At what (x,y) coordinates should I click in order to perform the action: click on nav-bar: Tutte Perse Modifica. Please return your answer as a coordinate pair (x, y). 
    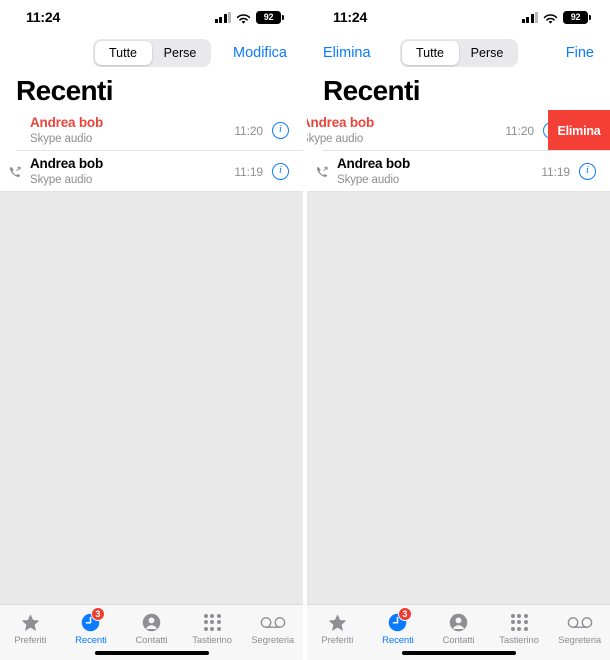
    Looking at the image, I should click on (151, 53).